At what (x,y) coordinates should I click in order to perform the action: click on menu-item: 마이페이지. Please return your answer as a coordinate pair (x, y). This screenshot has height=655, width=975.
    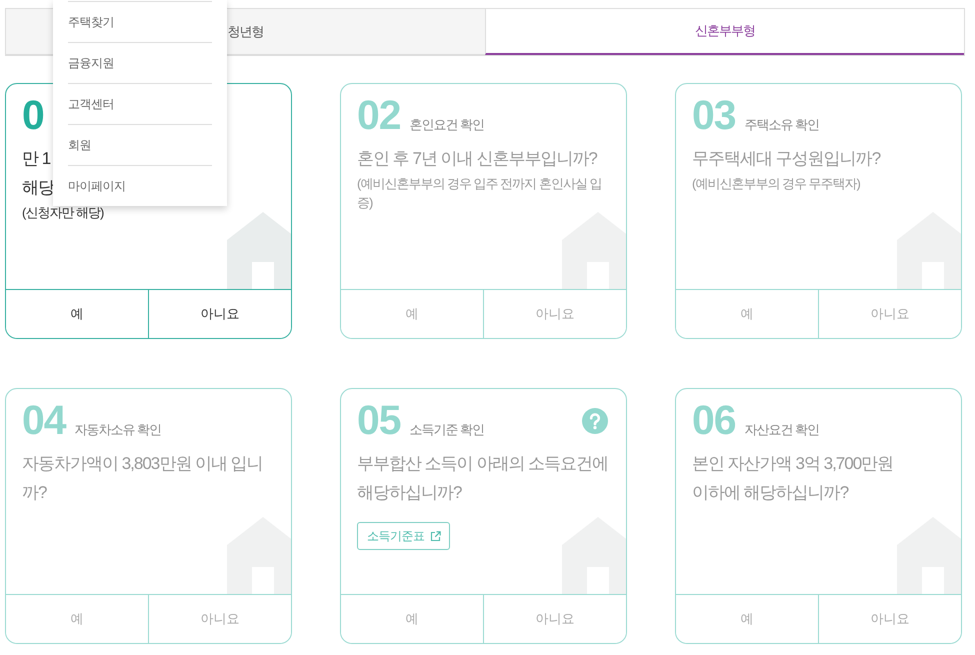
    Looking at the image, I should click on (140, 185).